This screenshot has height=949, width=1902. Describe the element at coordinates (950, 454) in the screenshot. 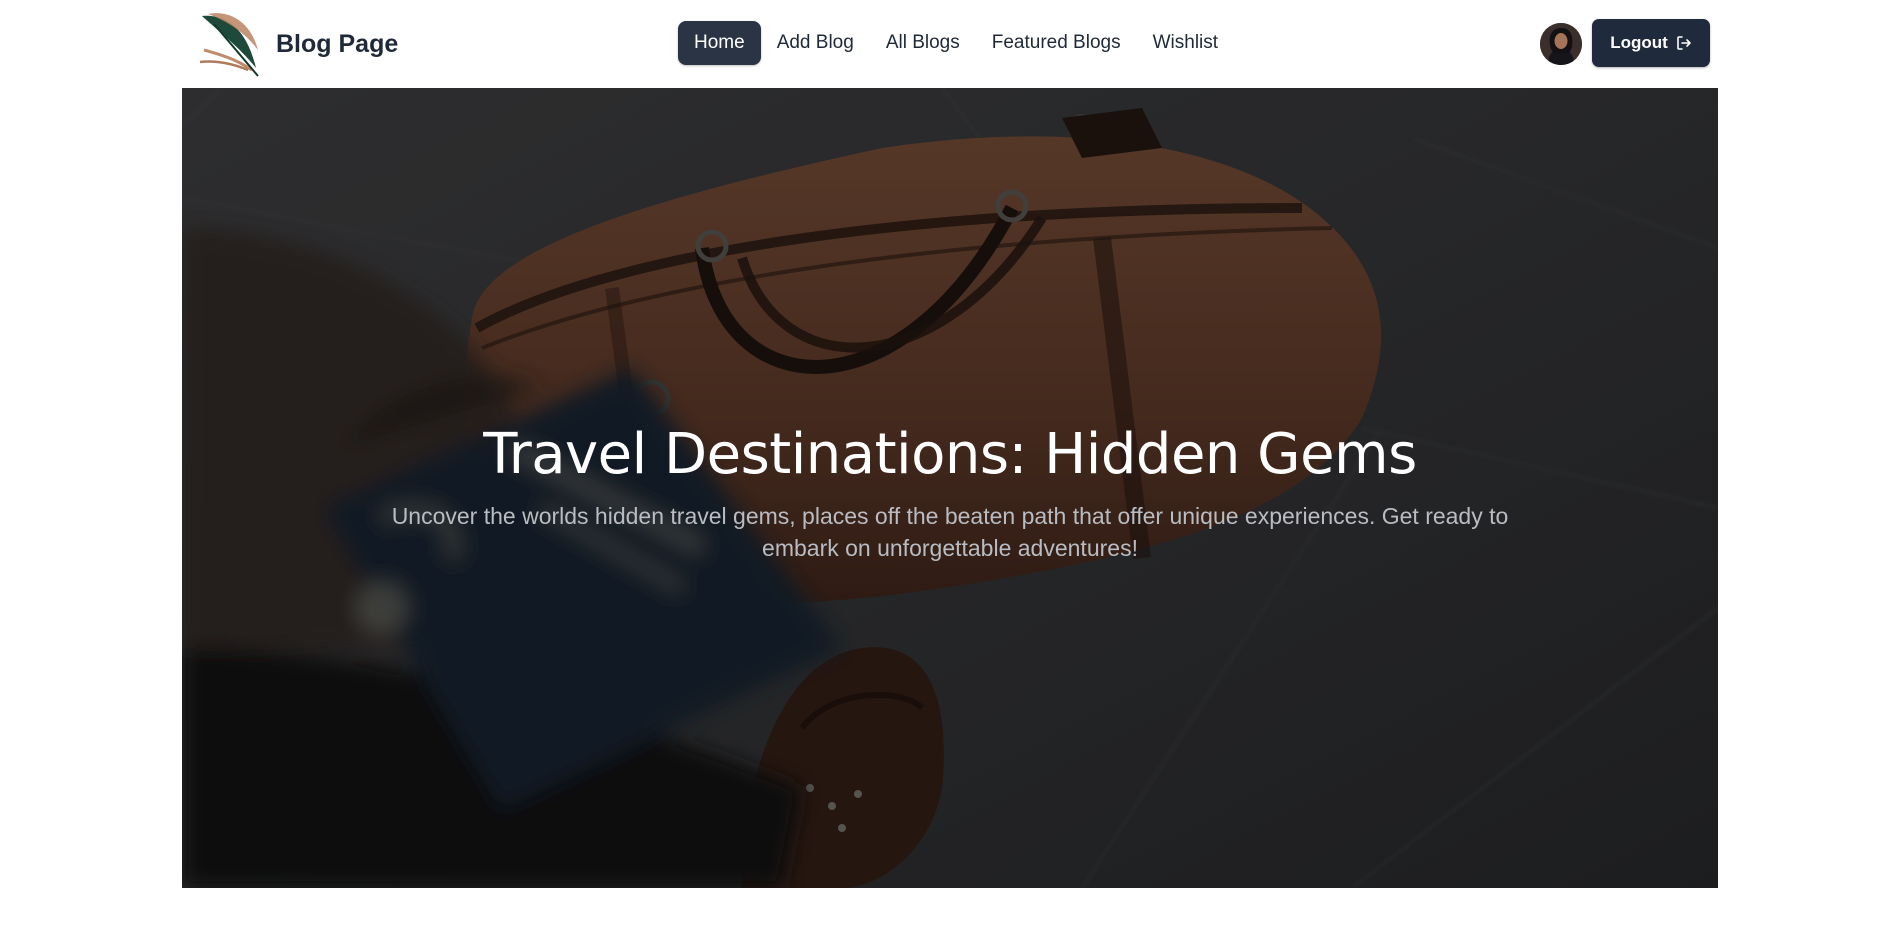

I see `hero-title: Travel Destinations: Hidden Gems` at that location.